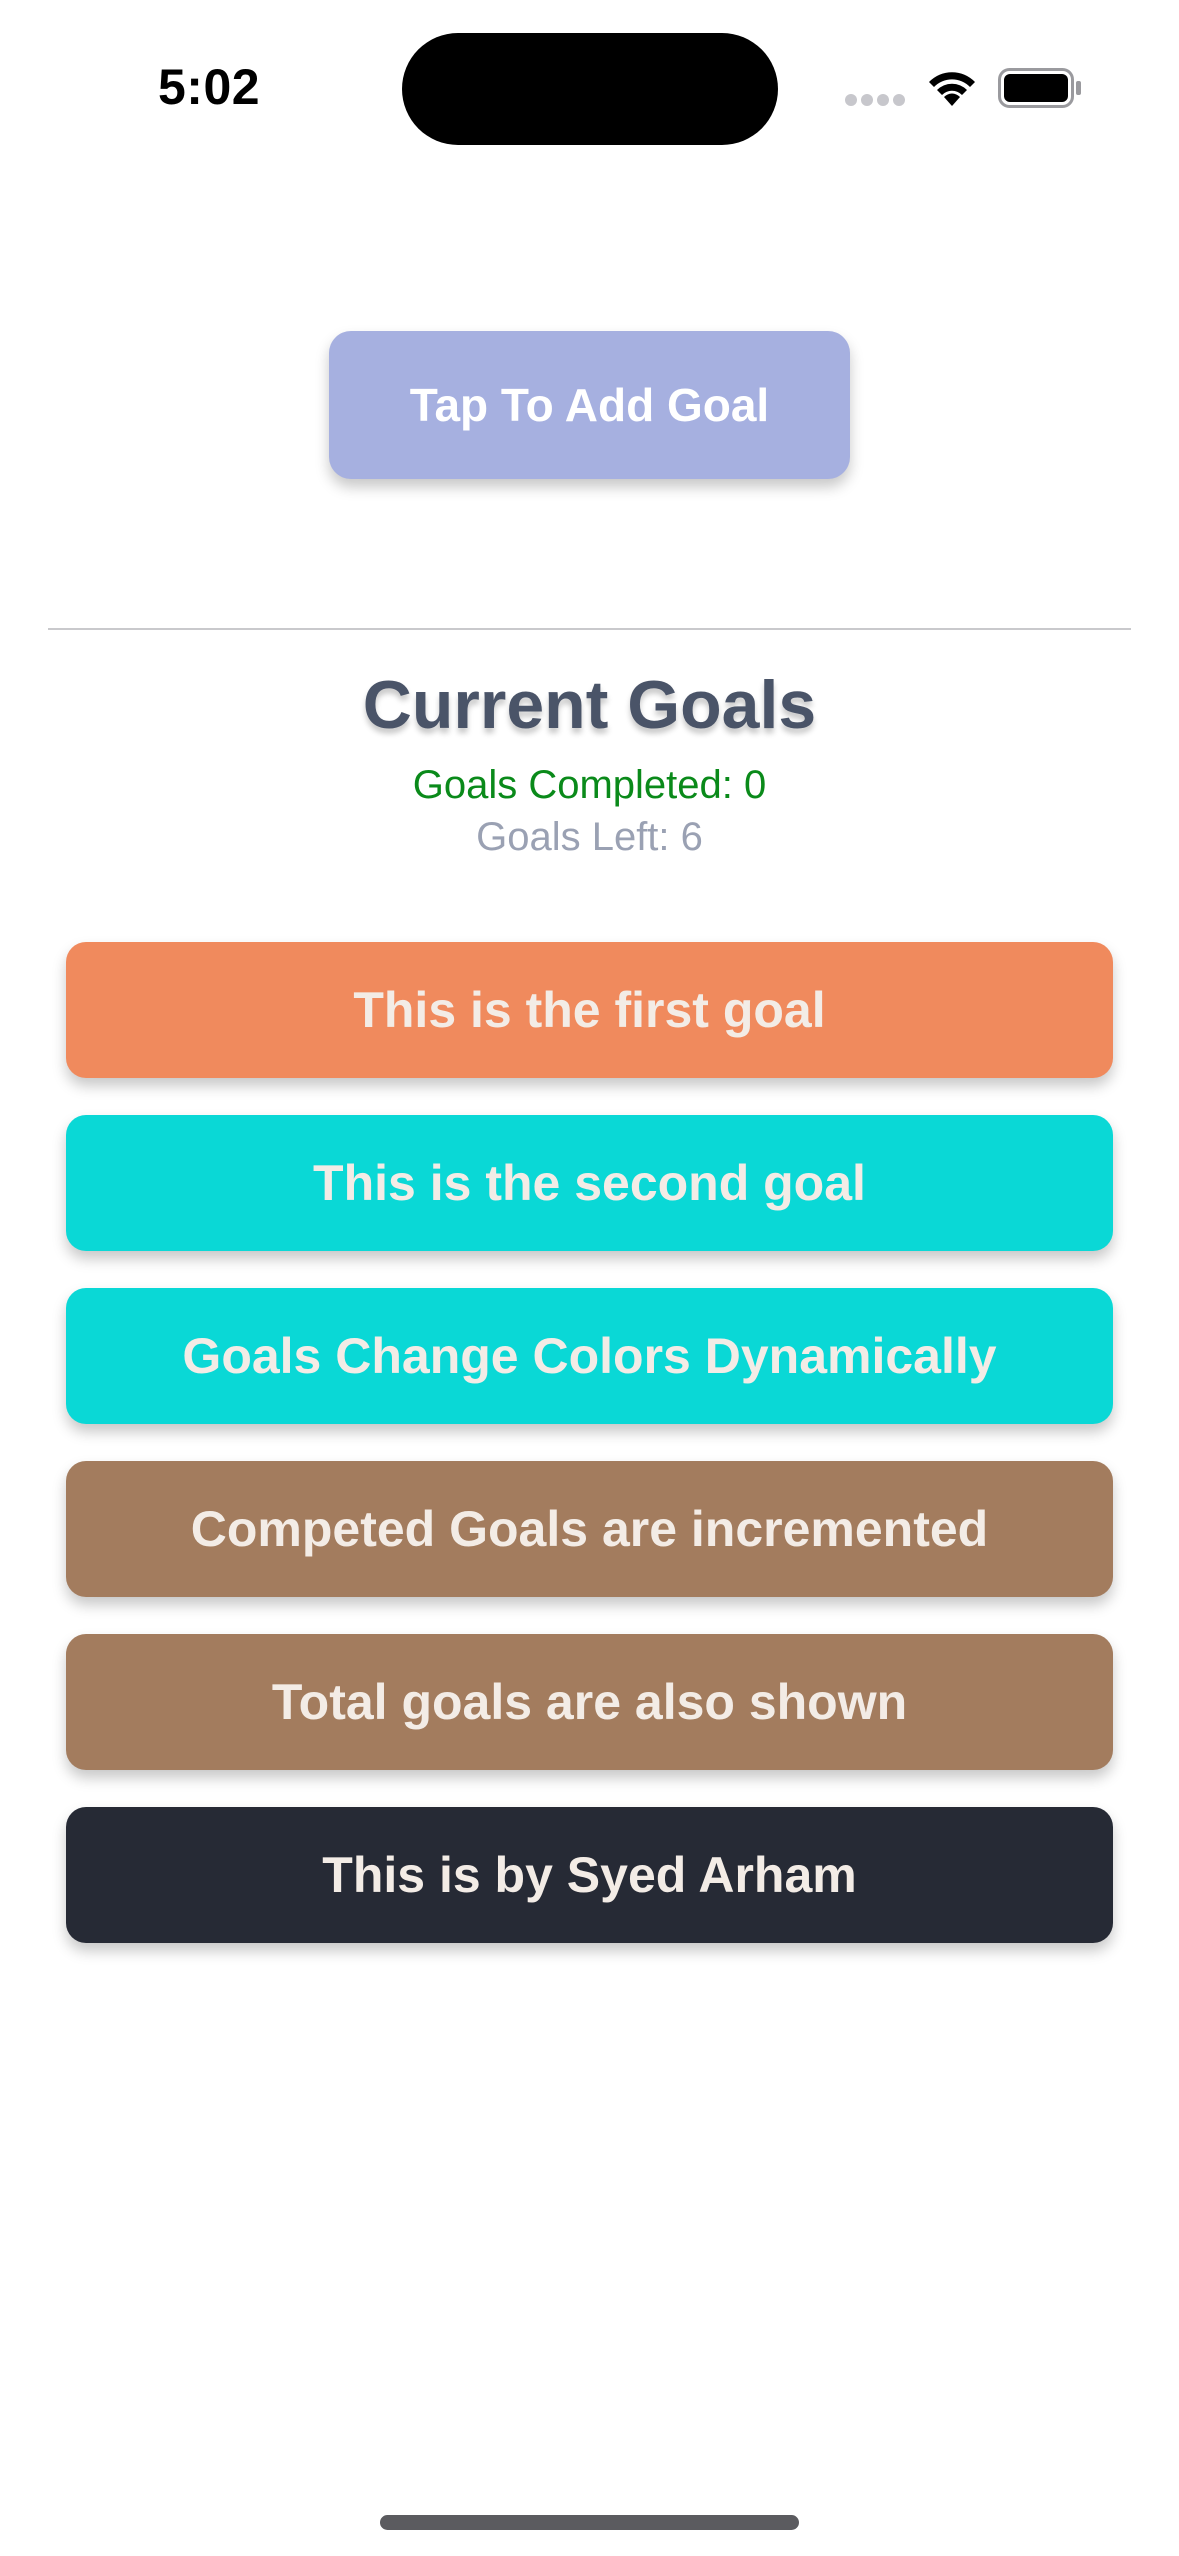  I want to click on dynamic-island, so click(590, 89).